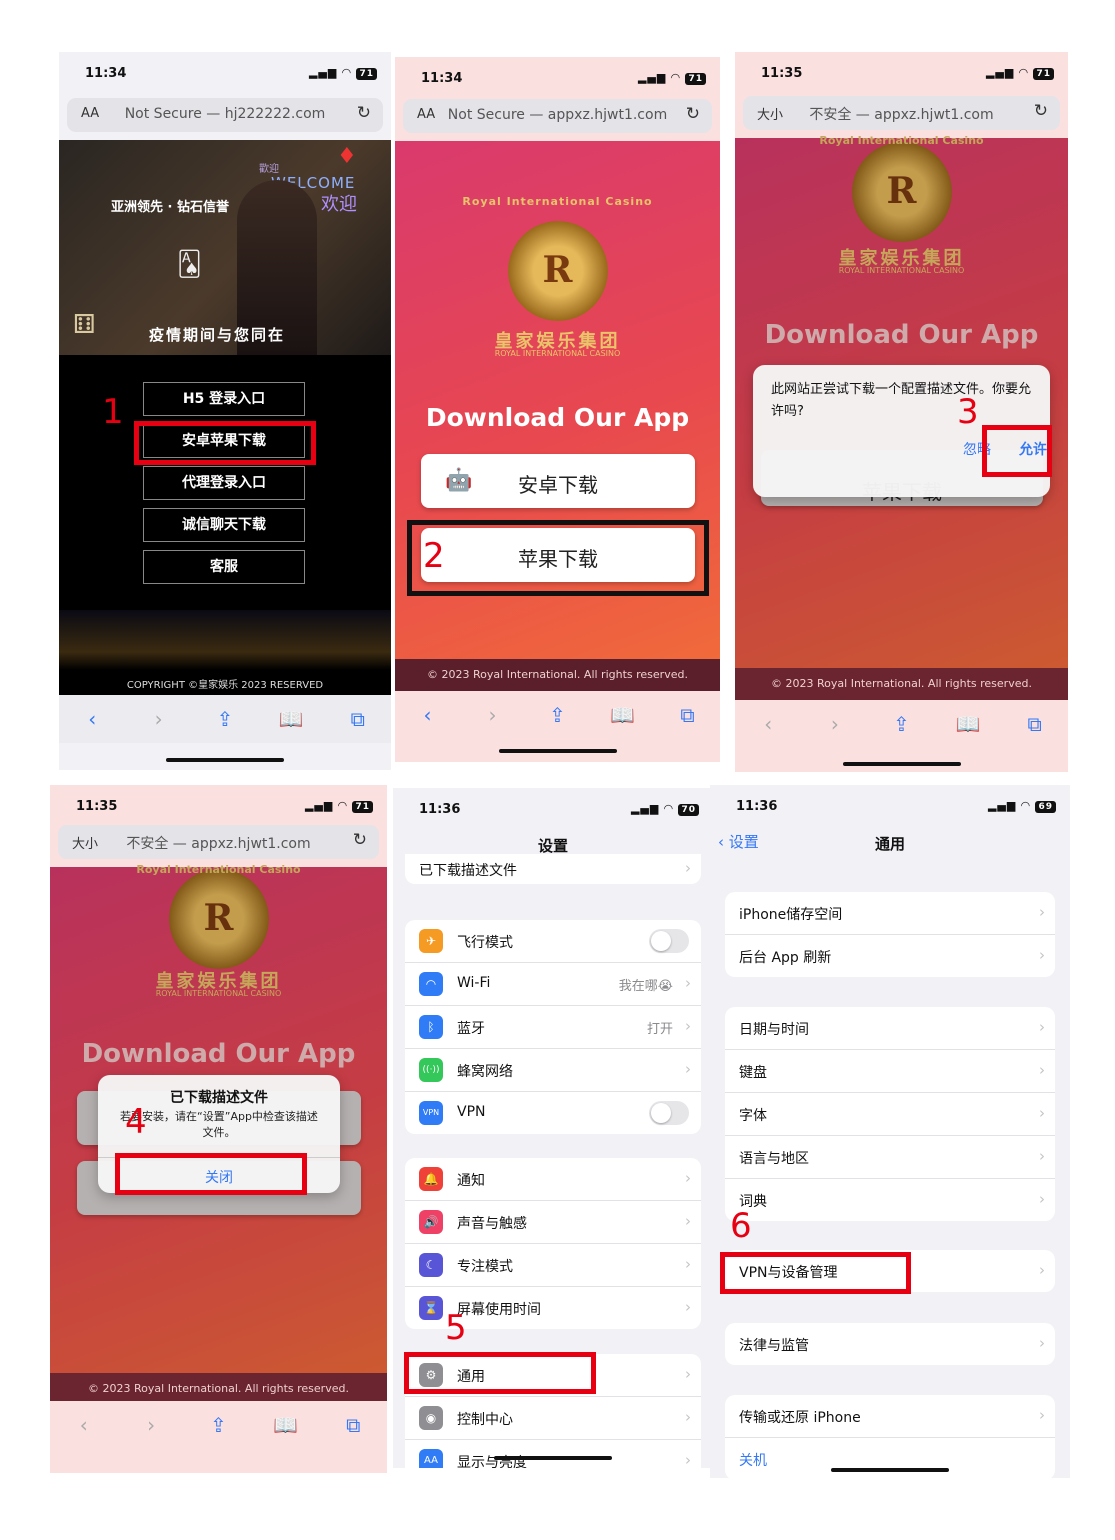 The height and width of the screenshot is (1540, 1115). Describe the element at coordinates (890, 1071) in the screenshot. I see `row-keyboard: 键盘 ›` at that location.